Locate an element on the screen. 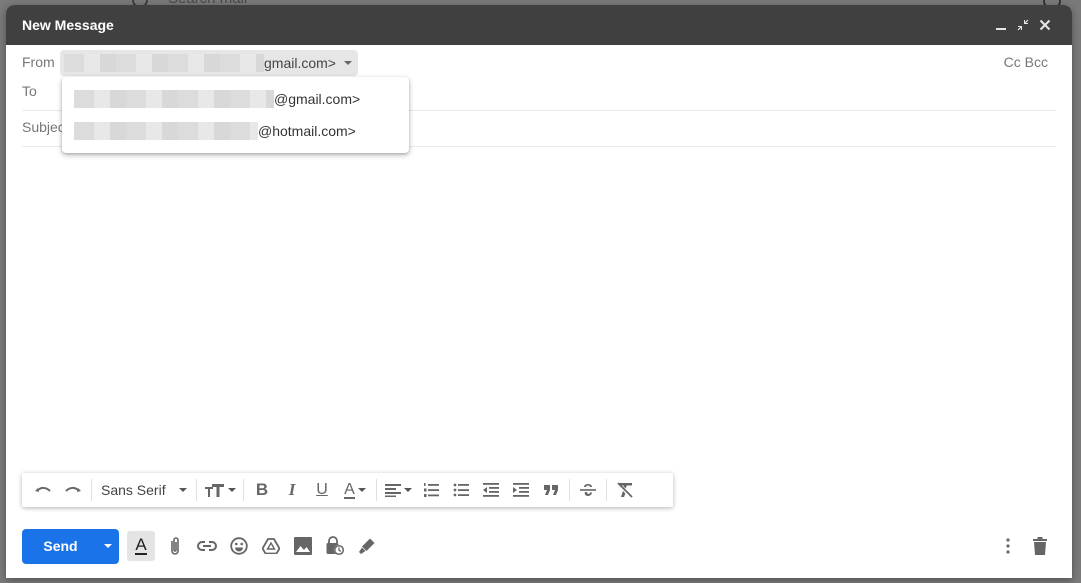 This screenshot has width=1081, height=583. from-option: @hotmail.com> is located at coordinates (235, 131).